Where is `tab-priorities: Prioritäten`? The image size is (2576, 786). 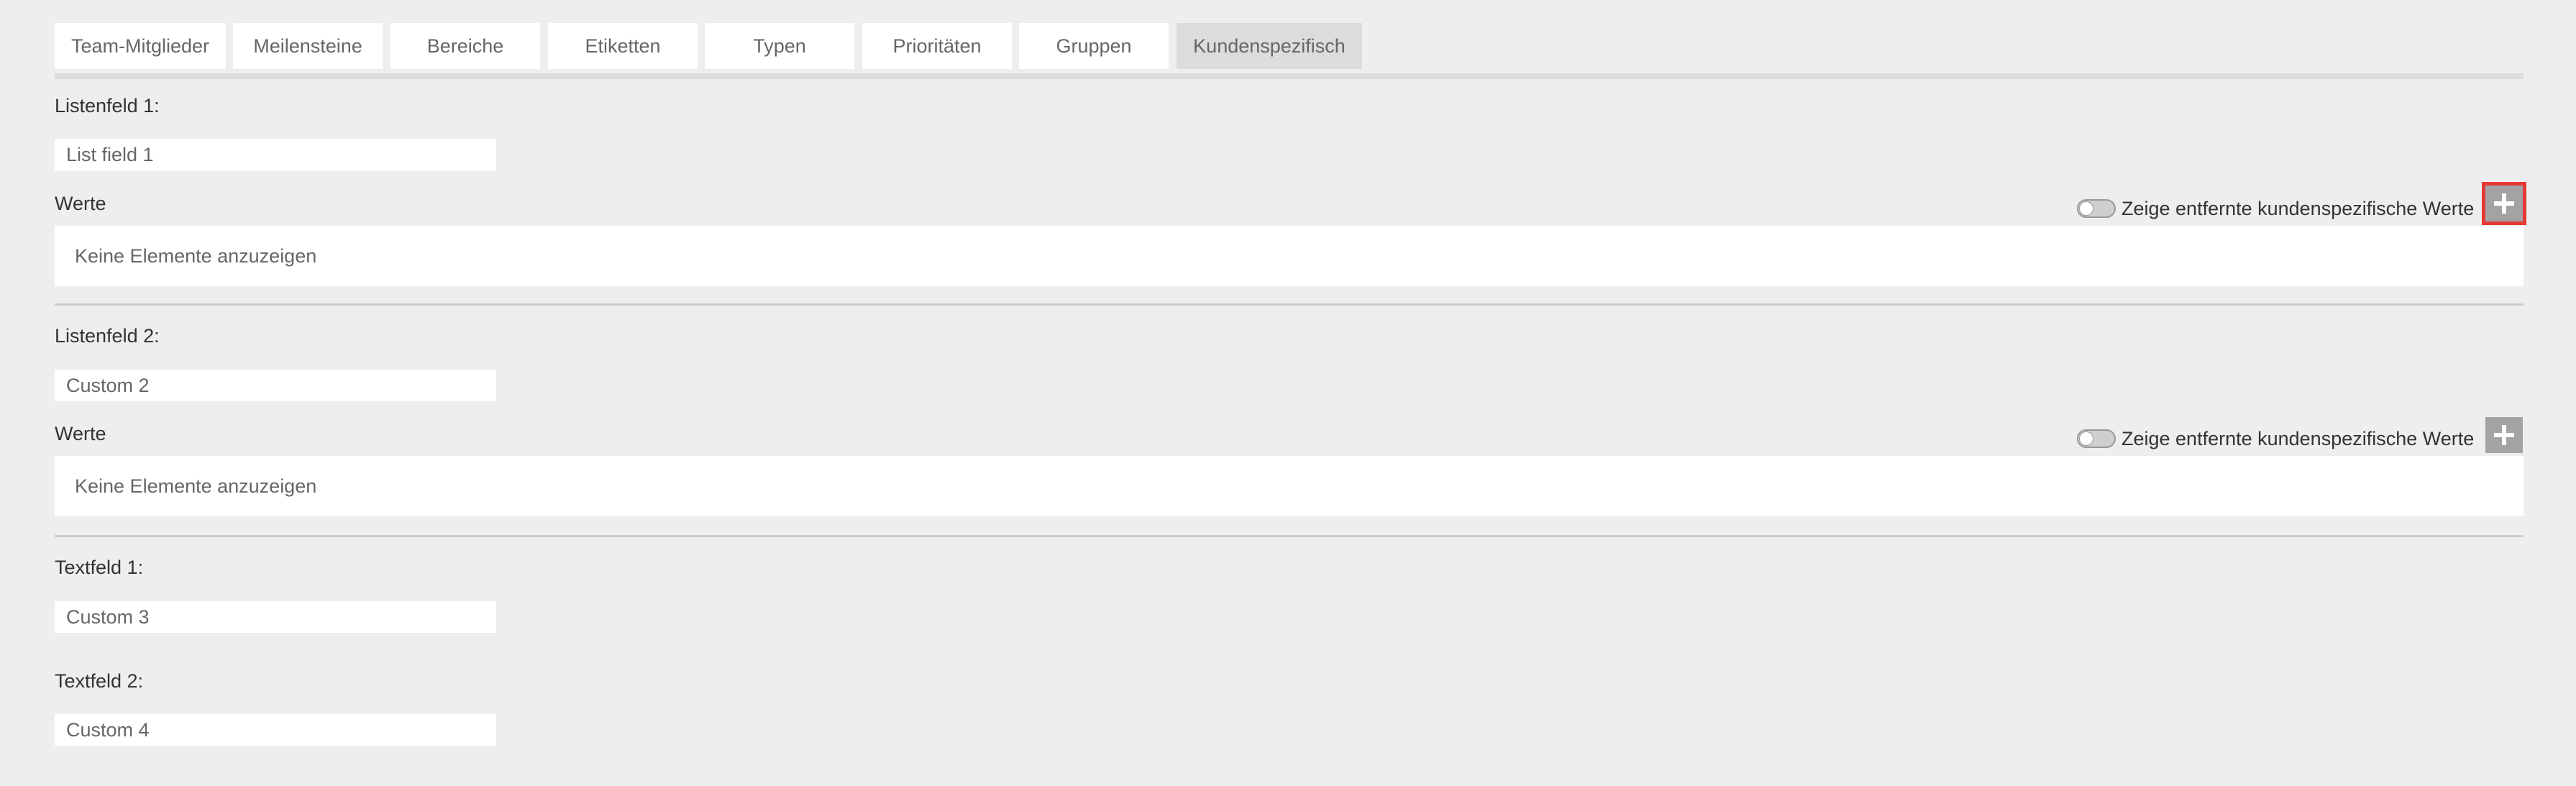
tab-priorities: Prioritäten is located at coordinates (937, 46).